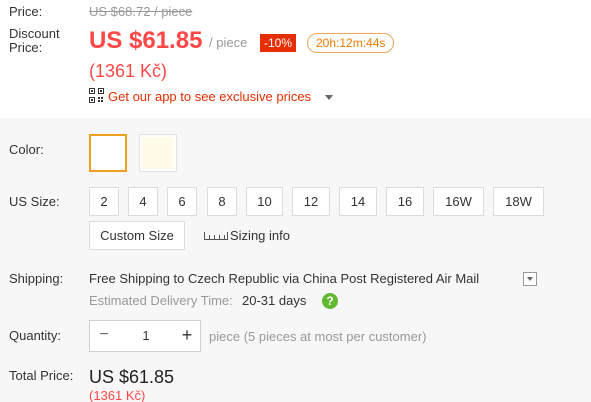 Image resolution: width=591 pixels, height=402 pixels. What do you see at coordinates (141, 11) in the screenshot?
I see `original-price: US $68.72 / piece` at bounding box center [141, 11].